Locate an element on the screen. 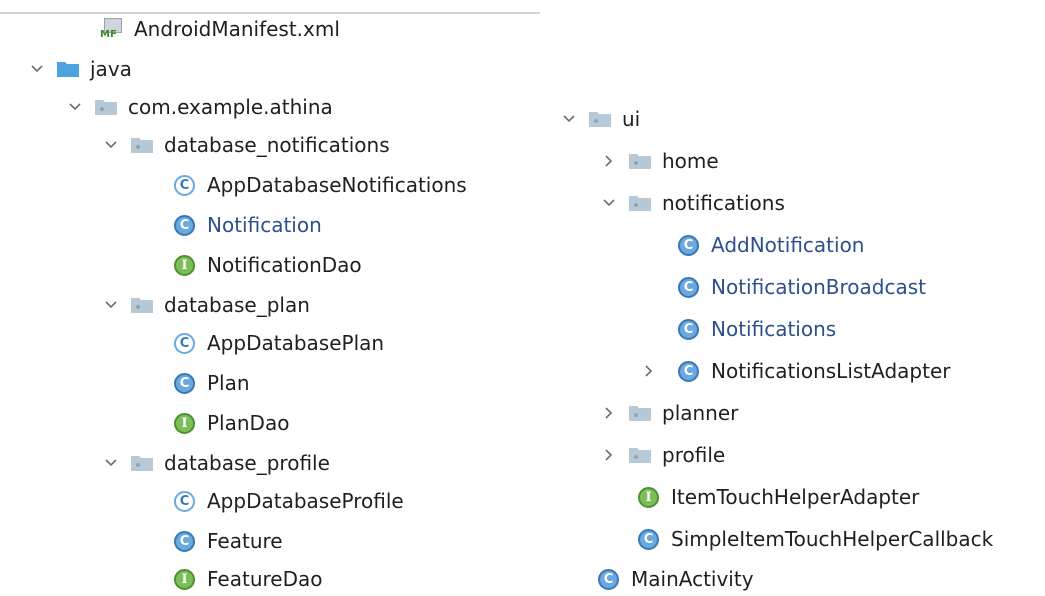 Image resolution: width=1045 pixels, height=596 pixels. tree-item-profile: profile is located at coordinates (662, 455).